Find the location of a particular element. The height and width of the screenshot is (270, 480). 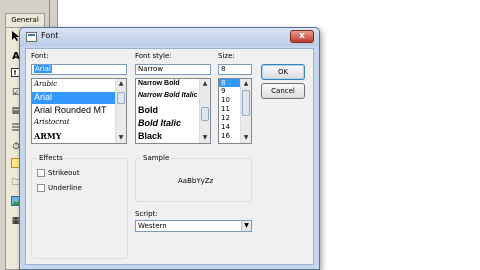

strikeout-checkbox is located at coordinates (41, 173).